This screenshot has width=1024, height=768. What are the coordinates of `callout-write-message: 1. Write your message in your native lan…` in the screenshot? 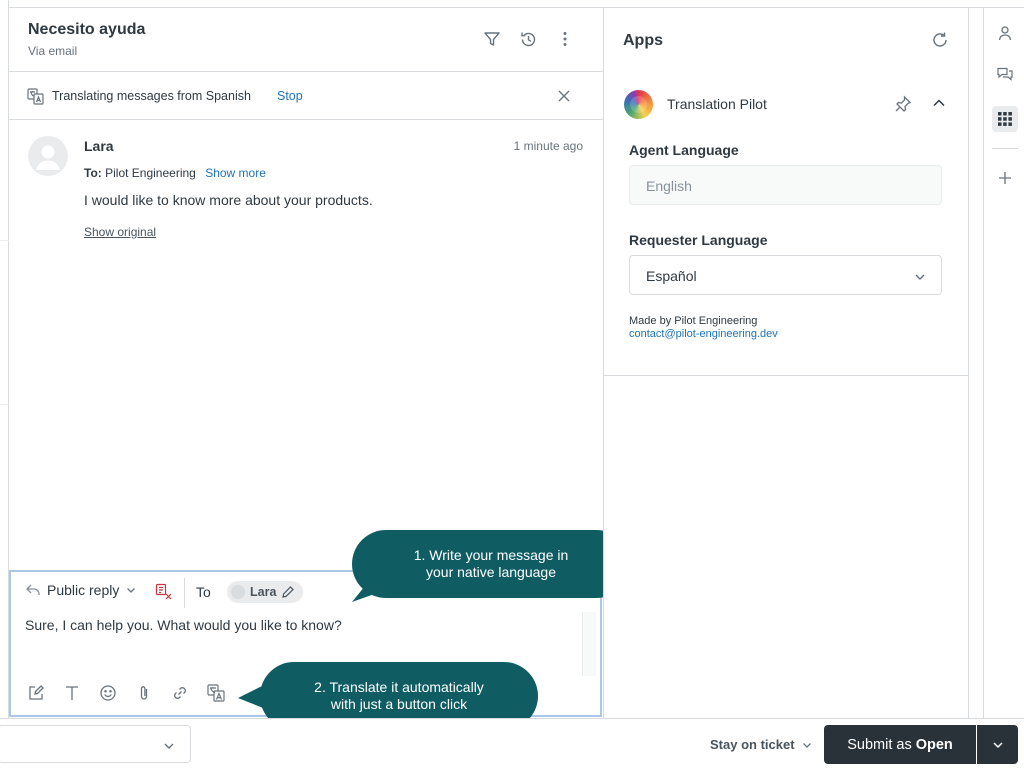 It's located at (491, 566).